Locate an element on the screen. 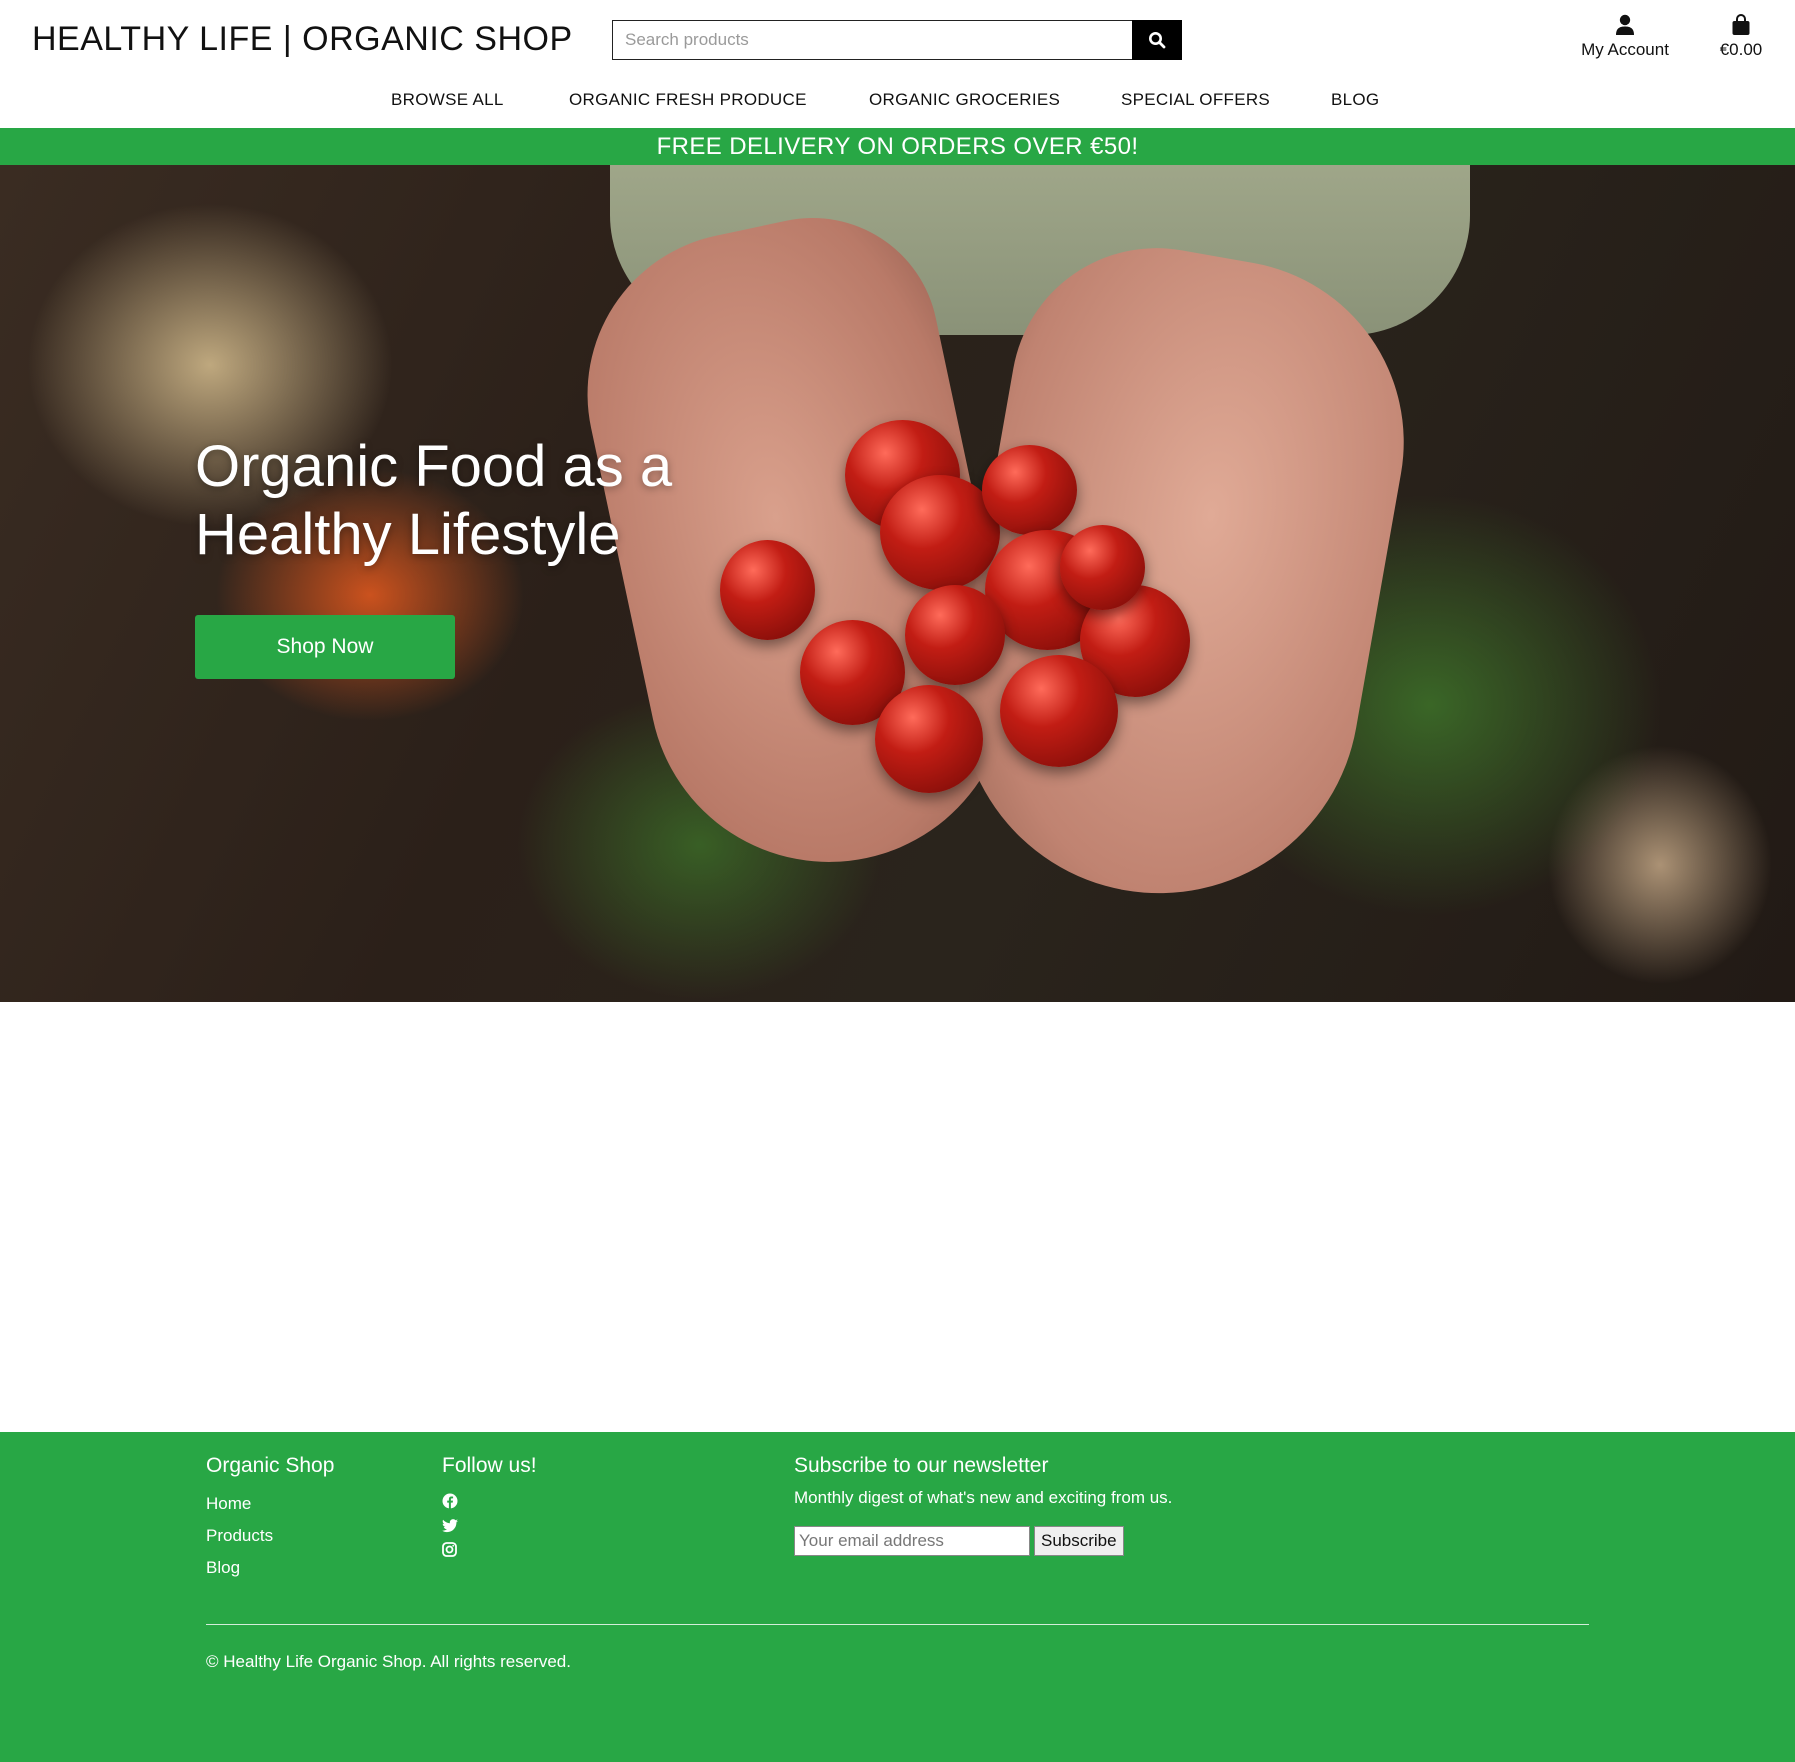 The height and width of the screenshot is (1762, 1795). nav-browse-all: BROWSE ALL is located at coordinates (447, 100).